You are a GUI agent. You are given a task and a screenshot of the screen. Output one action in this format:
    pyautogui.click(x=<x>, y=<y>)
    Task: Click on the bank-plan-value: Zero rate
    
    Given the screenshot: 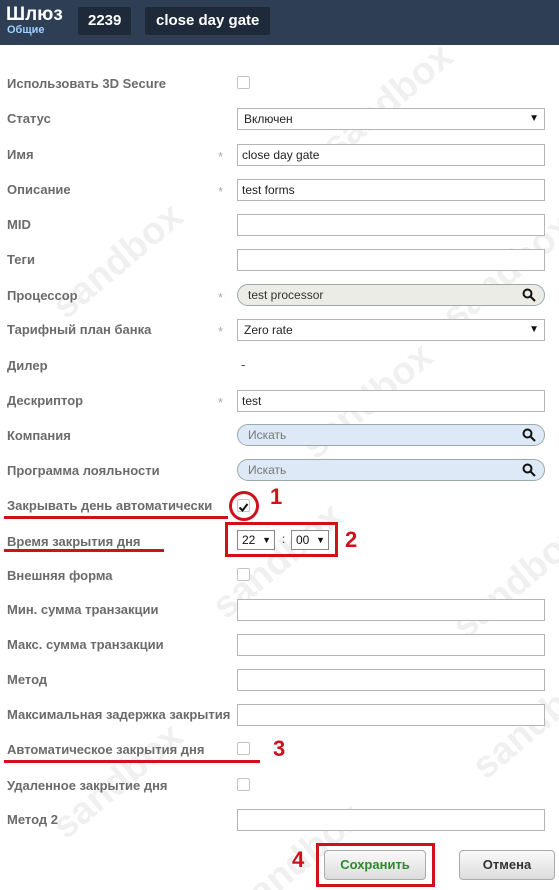 What is the action you would take?
    pyautogui.click(x=268, y=330)
    